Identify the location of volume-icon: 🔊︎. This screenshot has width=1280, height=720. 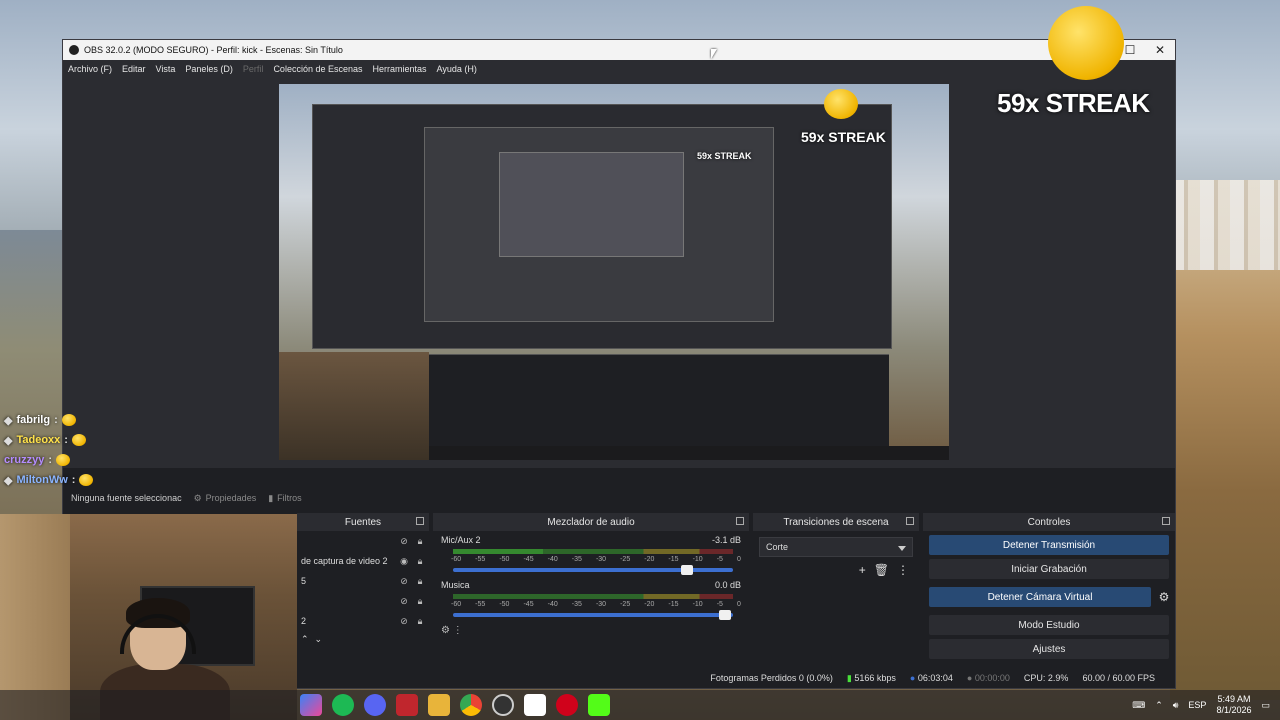
(1176, 705).